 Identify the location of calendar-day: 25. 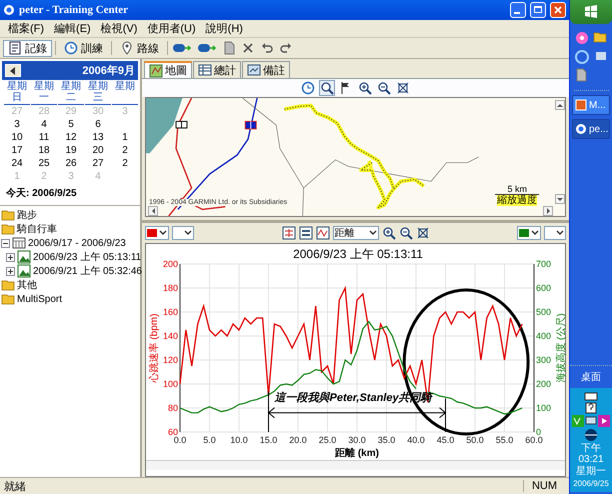
(44, 163).